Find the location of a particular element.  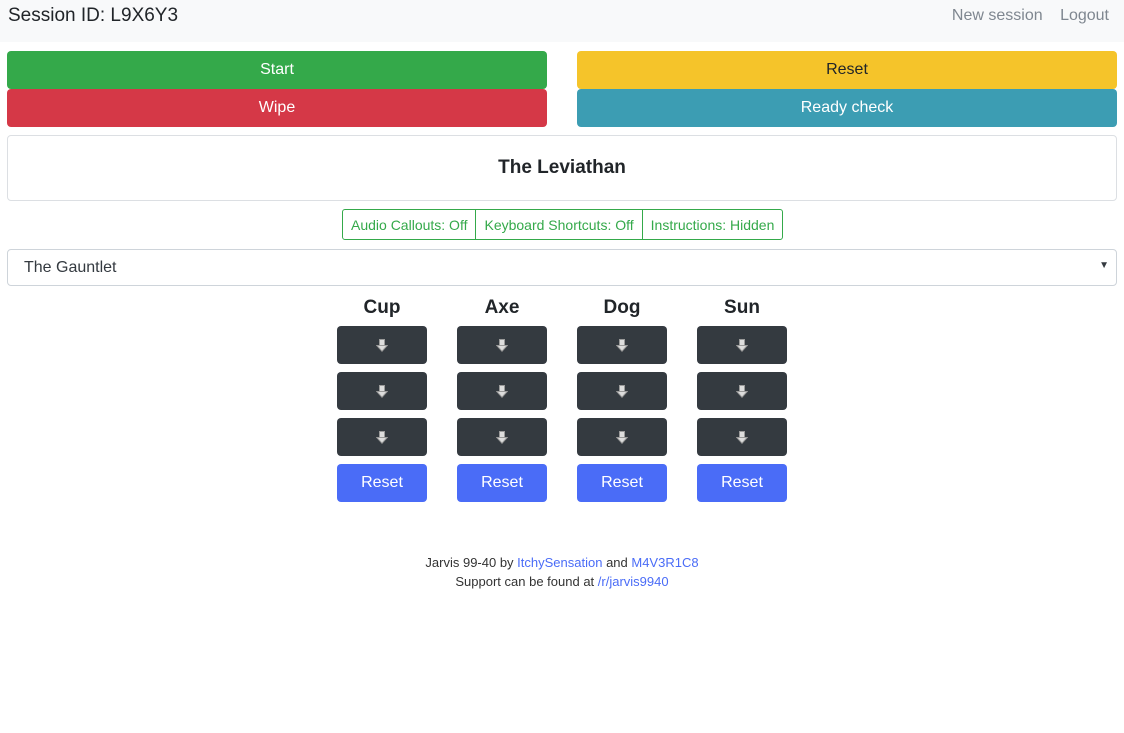

footer-credits-prefix: Jarvis 99-40 by is located at coordinates (471, 562).